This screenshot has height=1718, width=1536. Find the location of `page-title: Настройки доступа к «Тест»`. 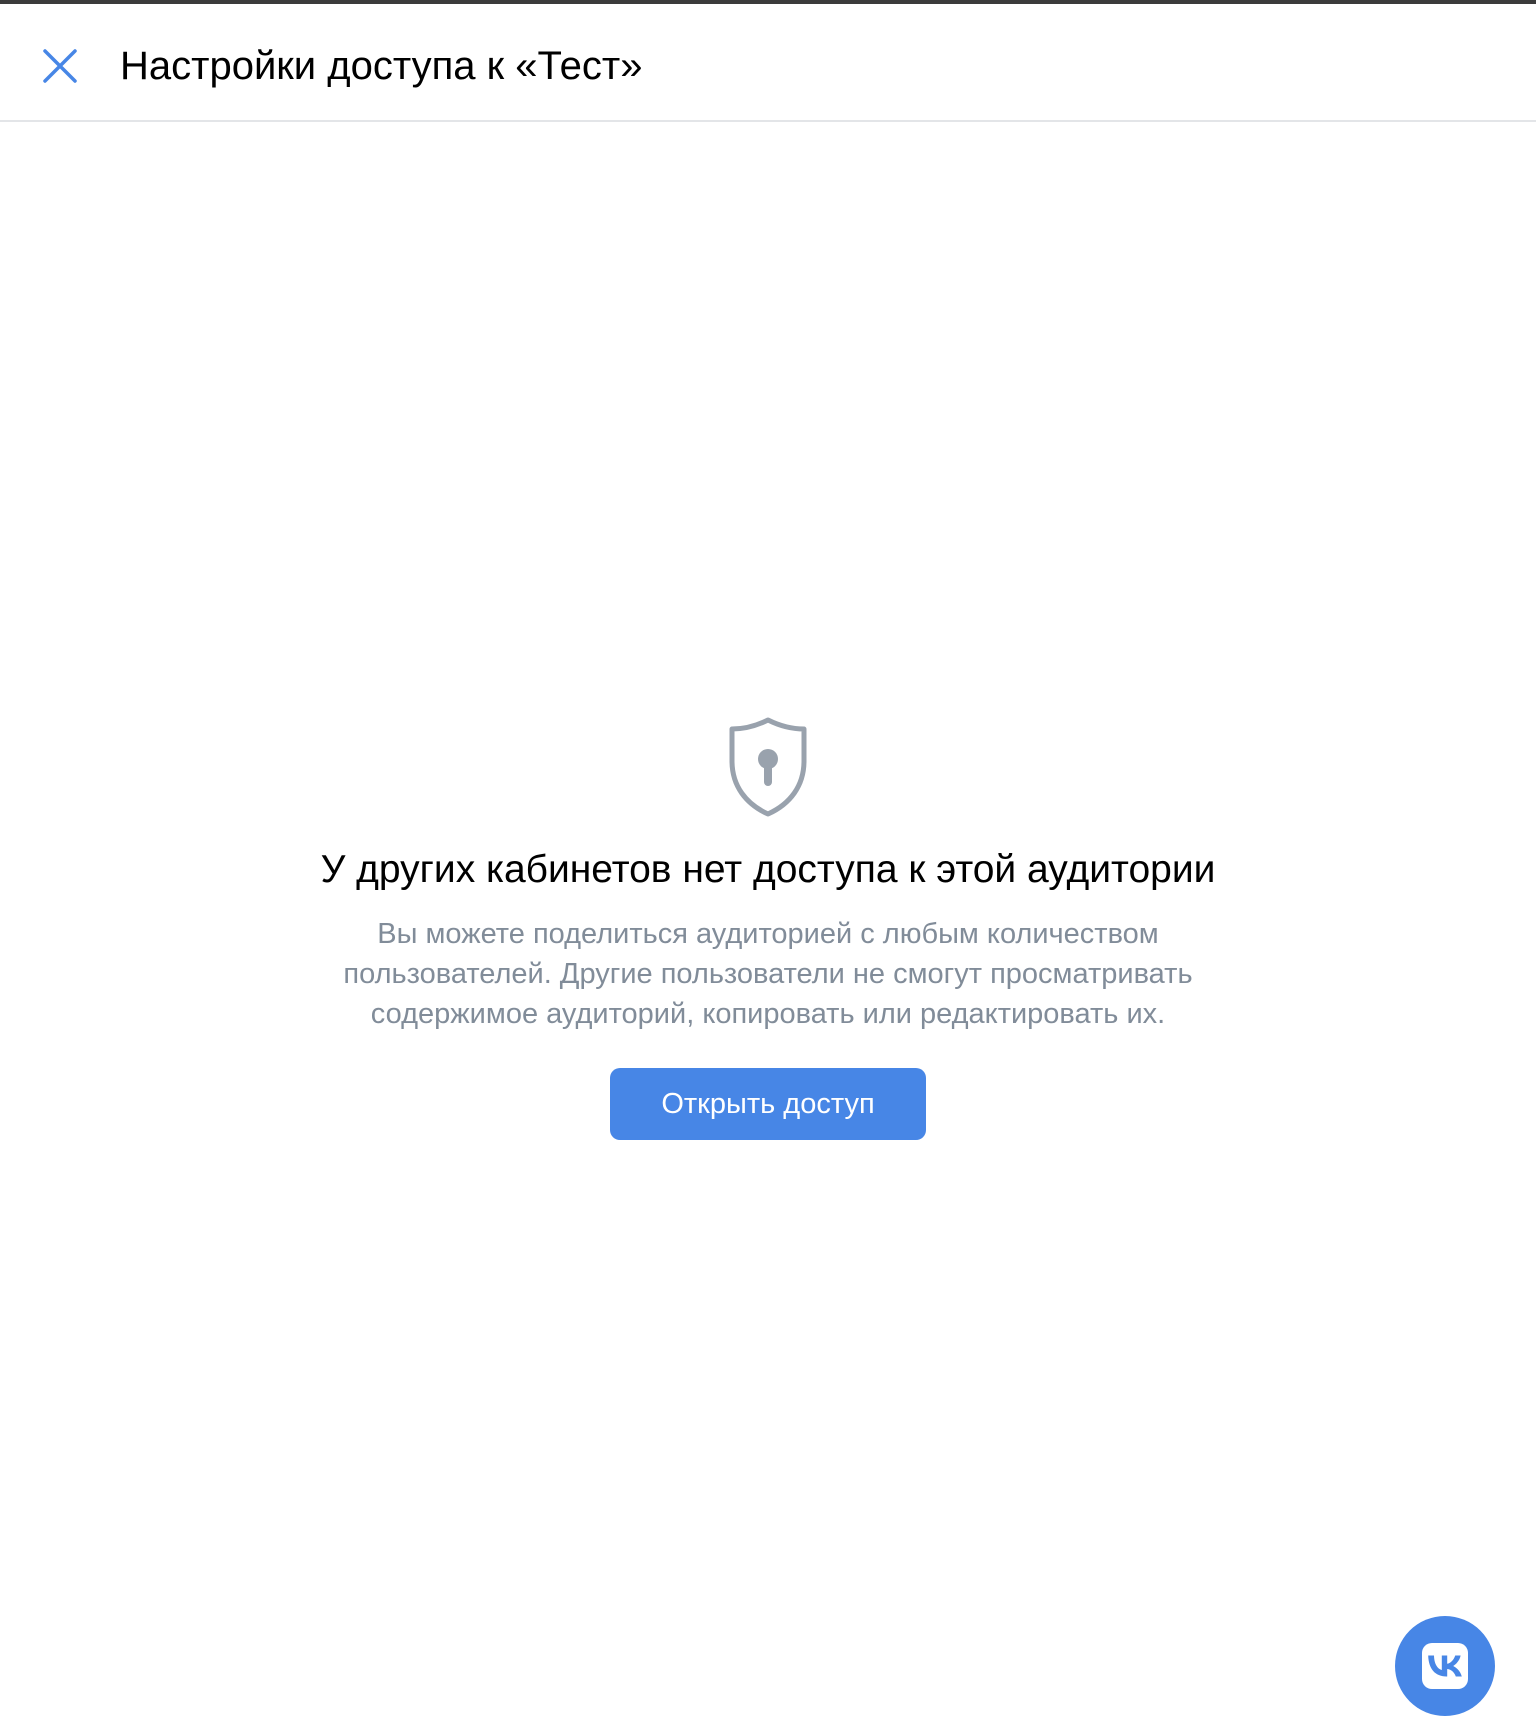

page-title: Настройки доступа к «Тест» is located at coordinates (381, 66).